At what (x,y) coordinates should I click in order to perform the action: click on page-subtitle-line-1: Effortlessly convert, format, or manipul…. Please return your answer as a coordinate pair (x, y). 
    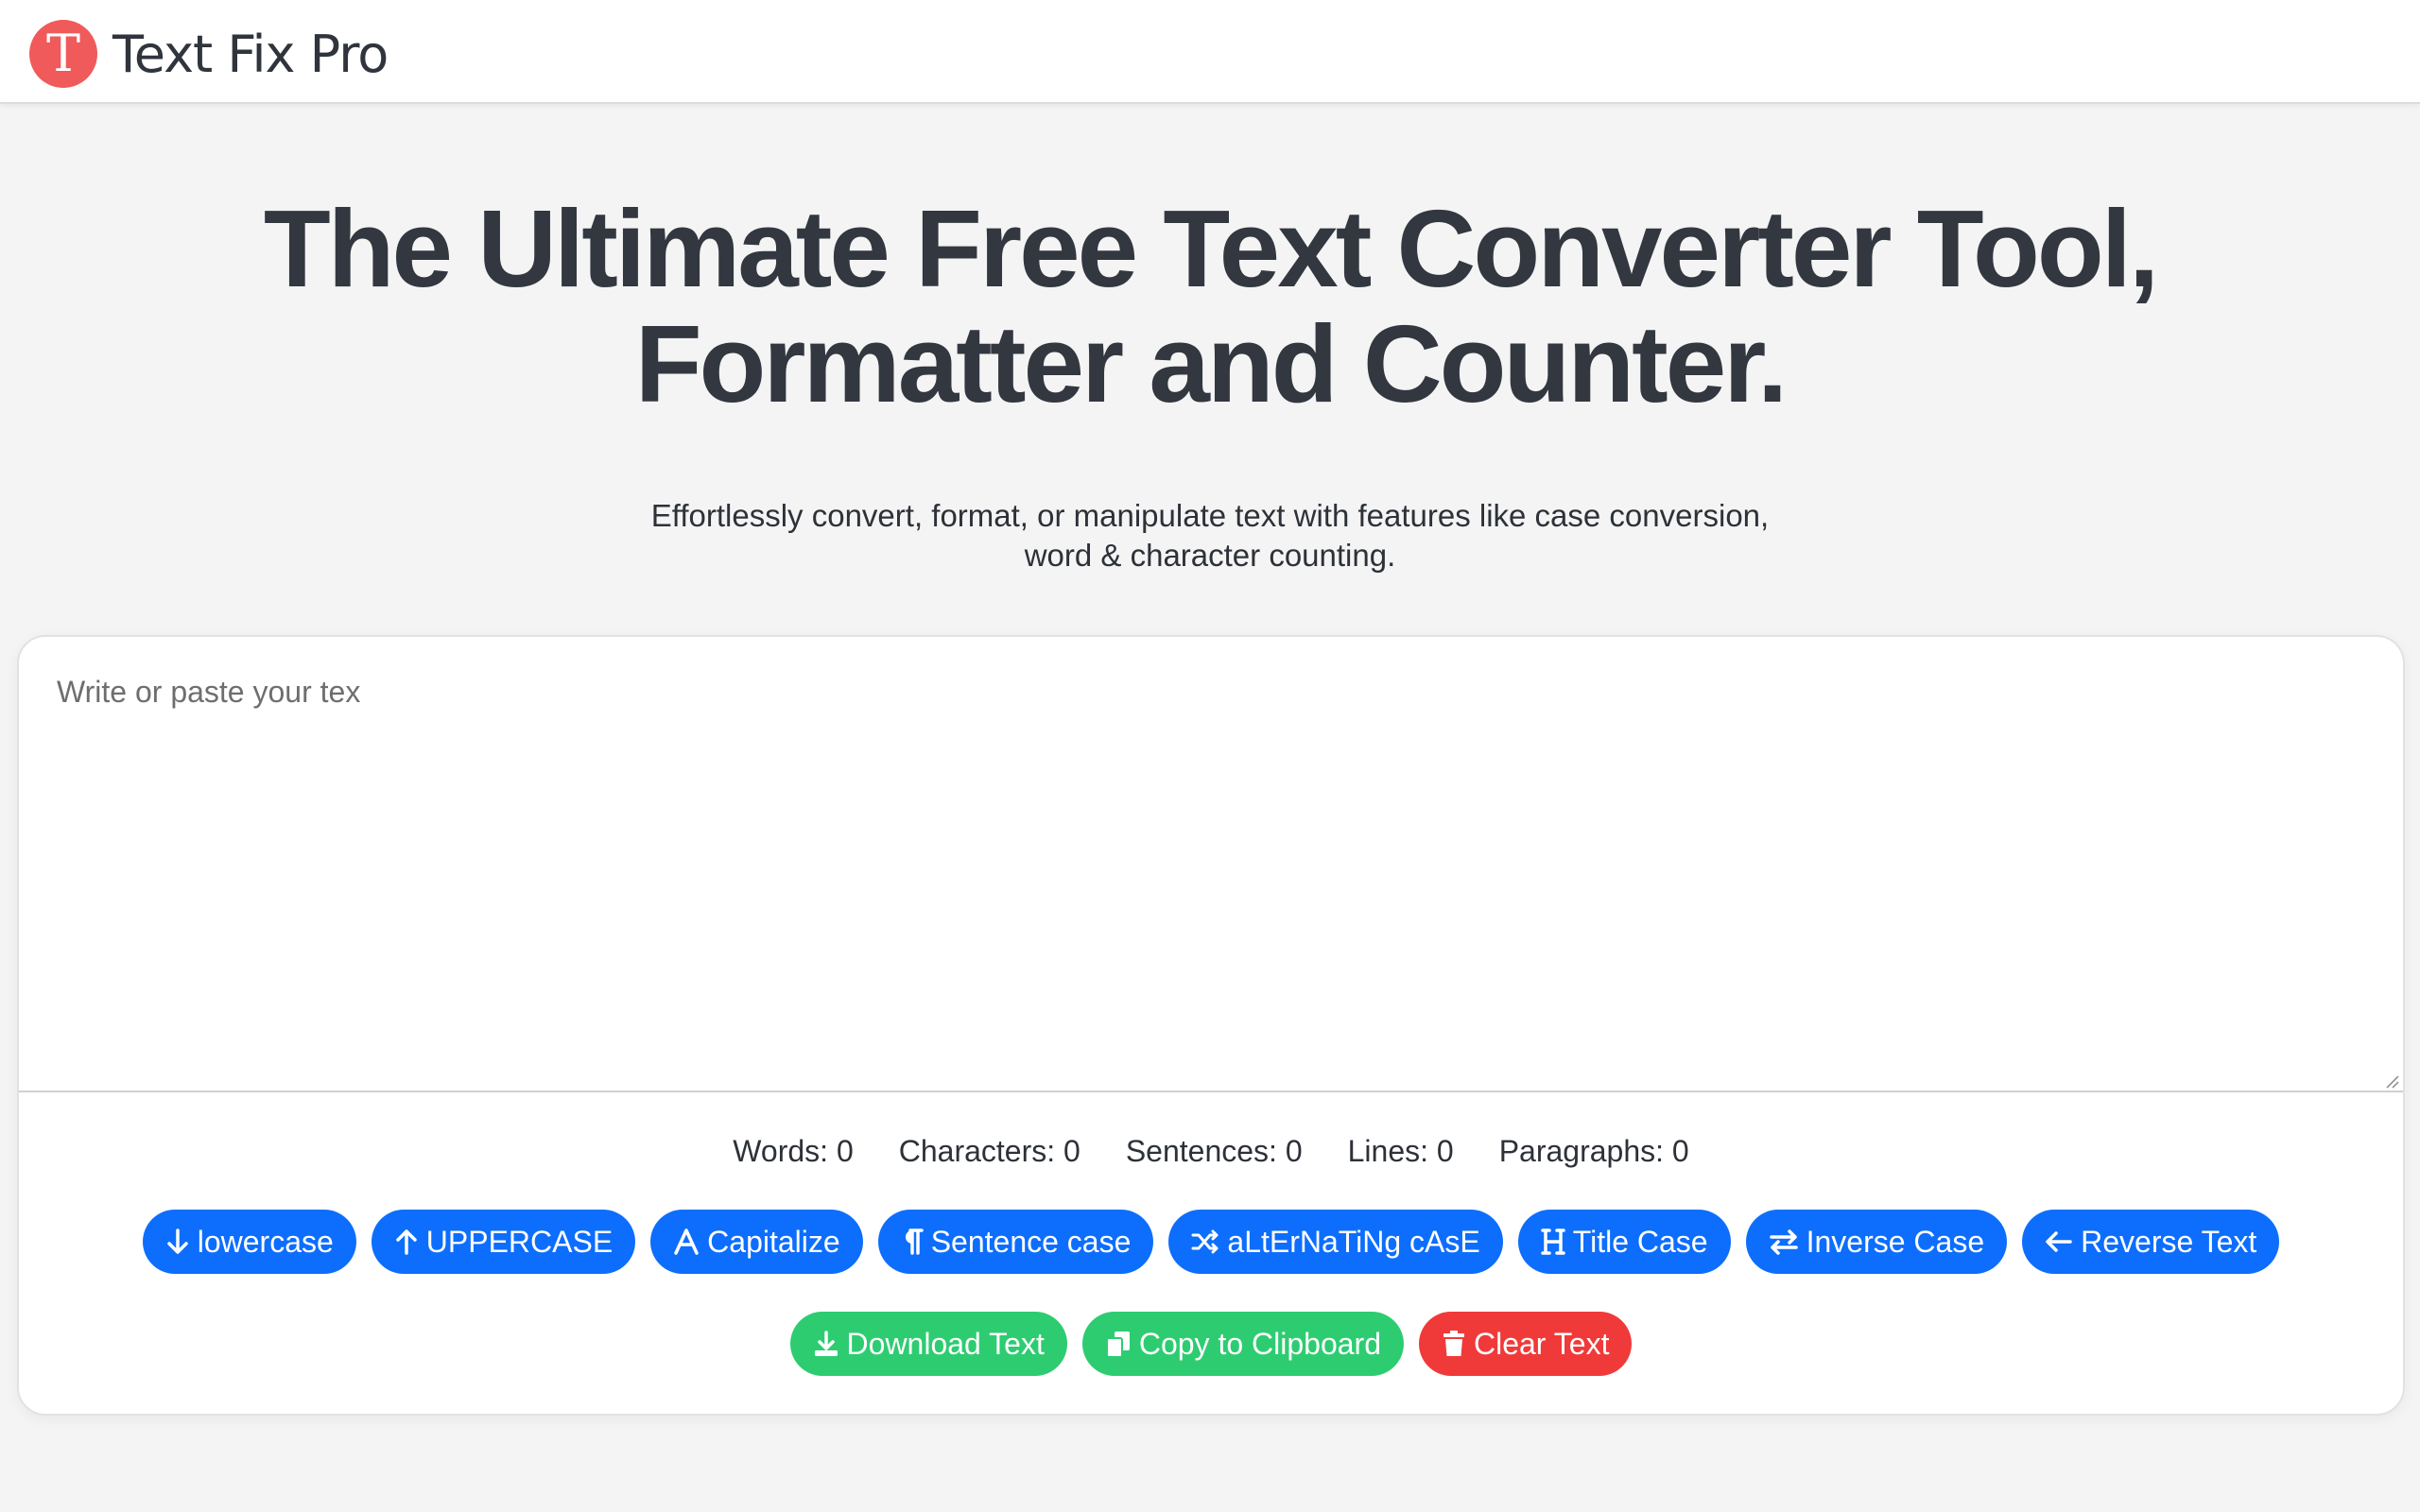
    Looking at the image, I should click on (1210, 515).